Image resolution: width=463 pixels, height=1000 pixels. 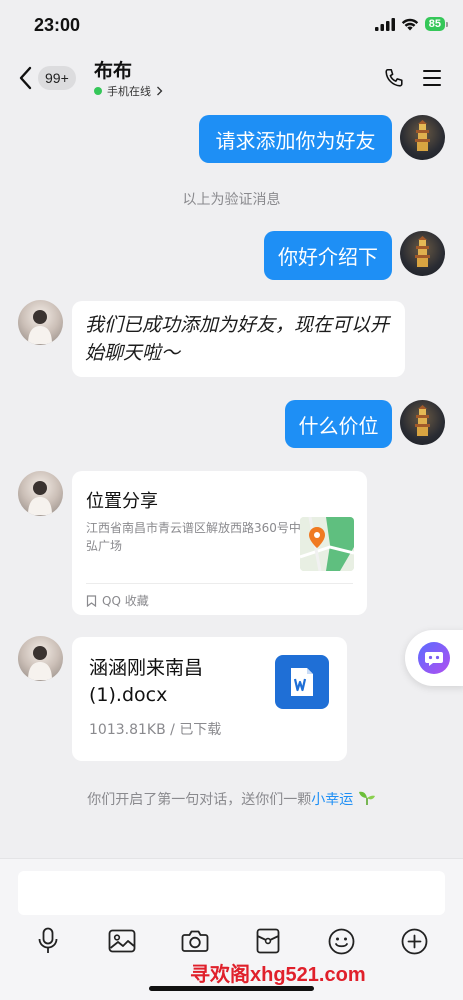 What do you see at coordinates (57, 78) in the screenshot?
I see `unread-badge: 99+` at bounding box center [57, 78].